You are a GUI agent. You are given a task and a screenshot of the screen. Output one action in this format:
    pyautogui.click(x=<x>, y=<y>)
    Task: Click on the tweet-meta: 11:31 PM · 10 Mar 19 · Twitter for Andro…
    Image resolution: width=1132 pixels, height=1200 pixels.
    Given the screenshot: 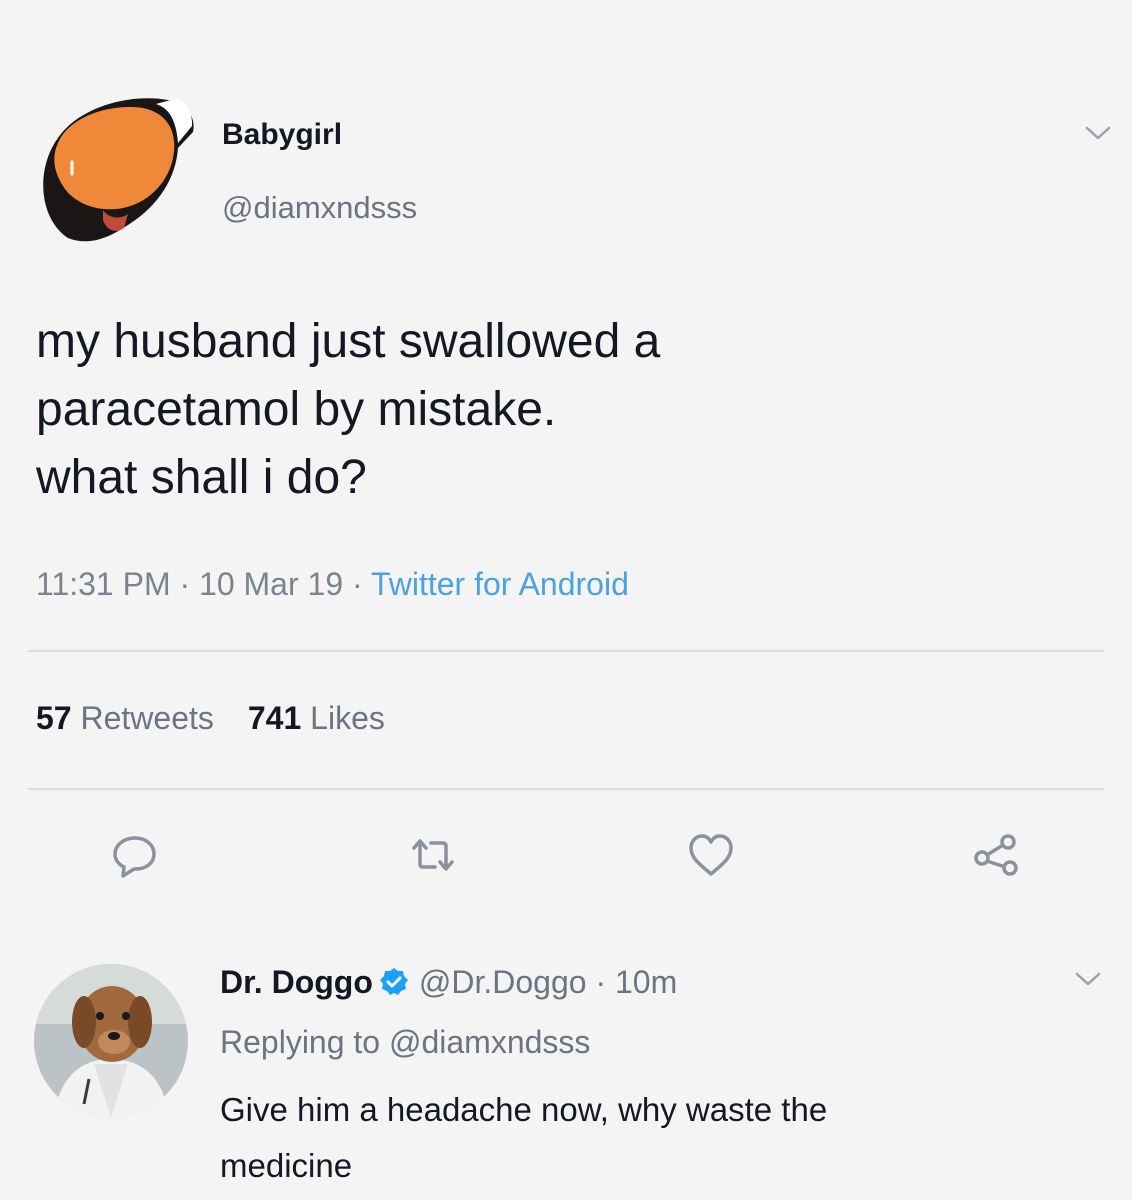 What is the action you would take?
    pyautogui.click(x=332, y=584)
    